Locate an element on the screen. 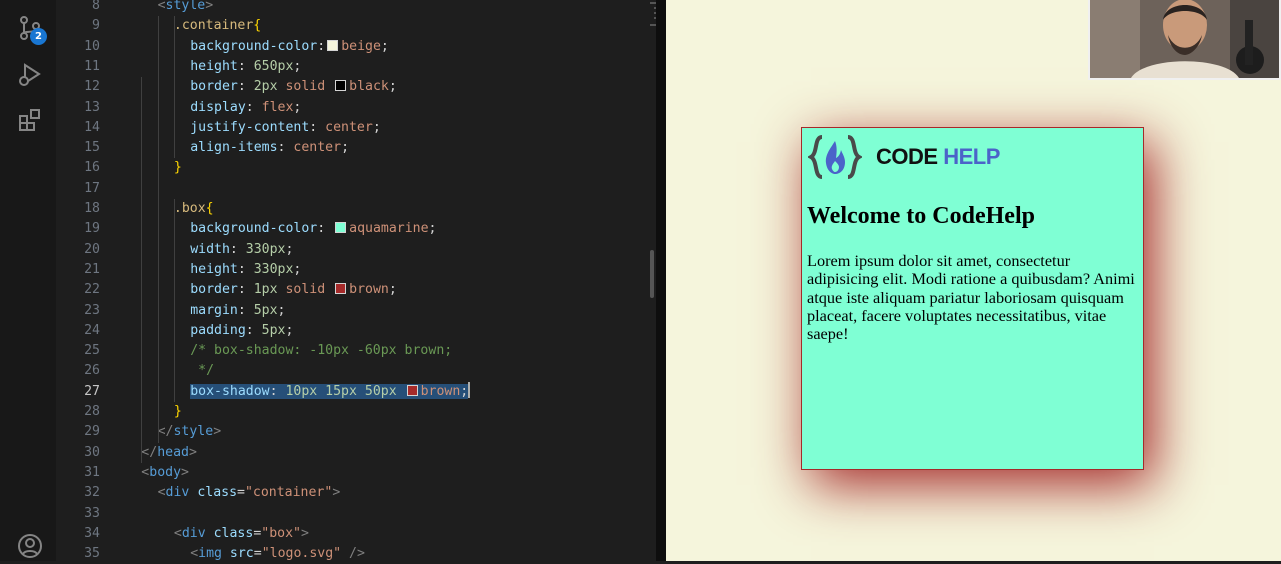 This screenshot has height=564, width=1281. run-debug-icon is located at coordinates (30, 74).